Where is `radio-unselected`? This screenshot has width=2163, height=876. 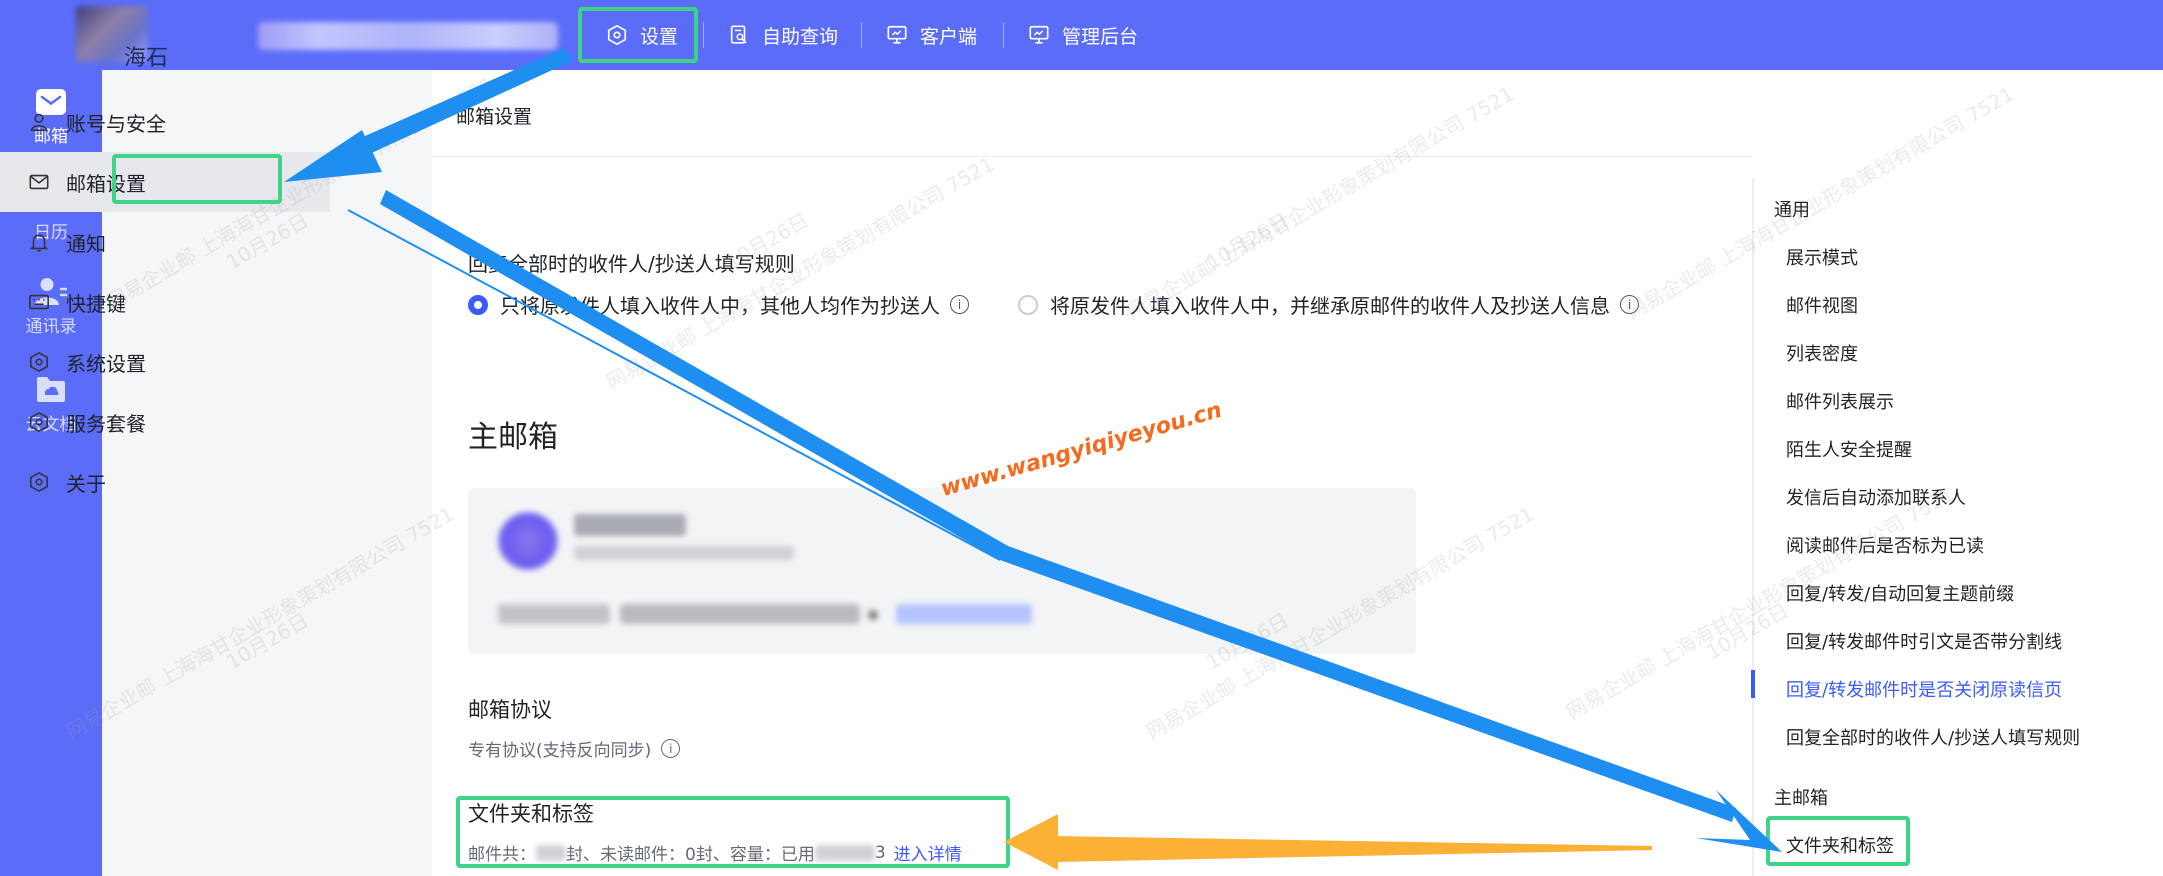
radio-unselected is located at coordinates (1028, 304).